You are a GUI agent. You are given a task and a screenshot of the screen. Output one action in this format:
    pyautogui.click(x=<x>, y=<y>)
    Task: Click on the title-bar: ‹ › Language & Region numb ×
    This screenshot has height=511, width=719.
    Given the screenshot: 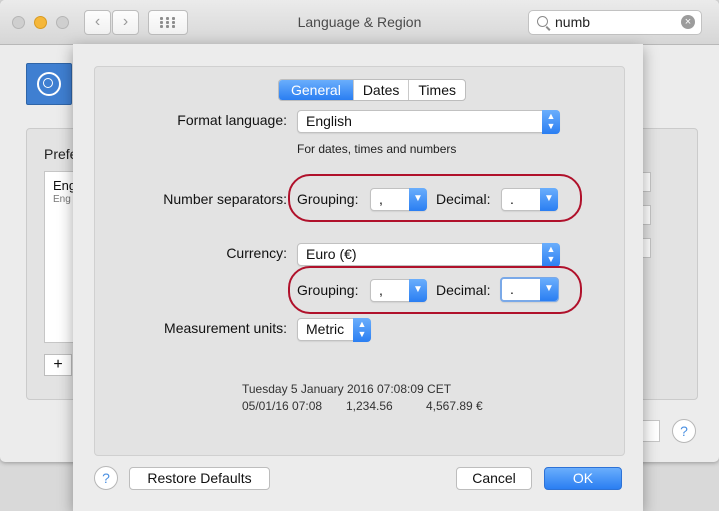 What is the action you would take?
    pyautogui.click(x=359, y=22)
    